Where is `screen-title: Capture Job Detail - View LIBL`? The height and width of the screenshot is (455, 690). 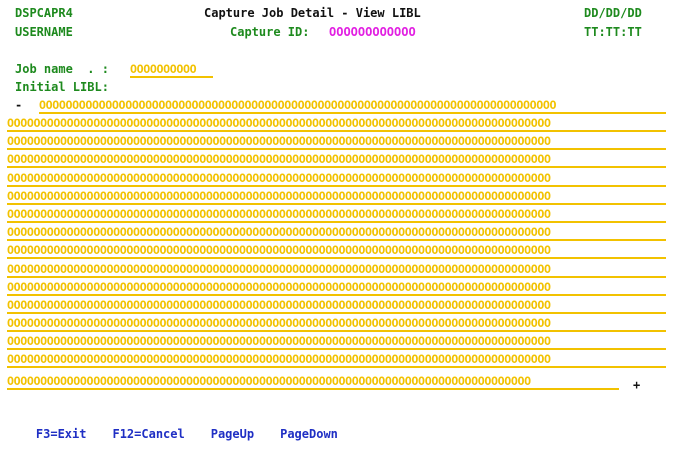 screen-title: Capture Job Detail - View LIBL is located at coordinates (312, 13).